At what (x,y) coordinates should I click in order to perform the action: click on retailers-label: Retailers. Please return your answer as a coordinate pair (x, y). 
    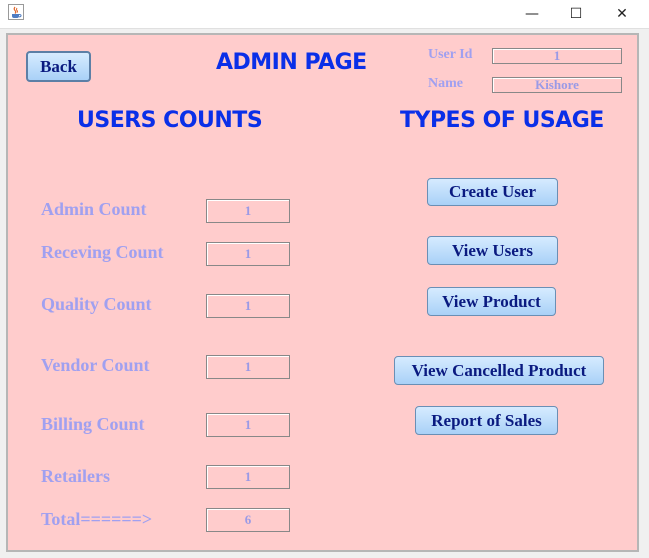
    Looking at the image, I should click on (75, 476).